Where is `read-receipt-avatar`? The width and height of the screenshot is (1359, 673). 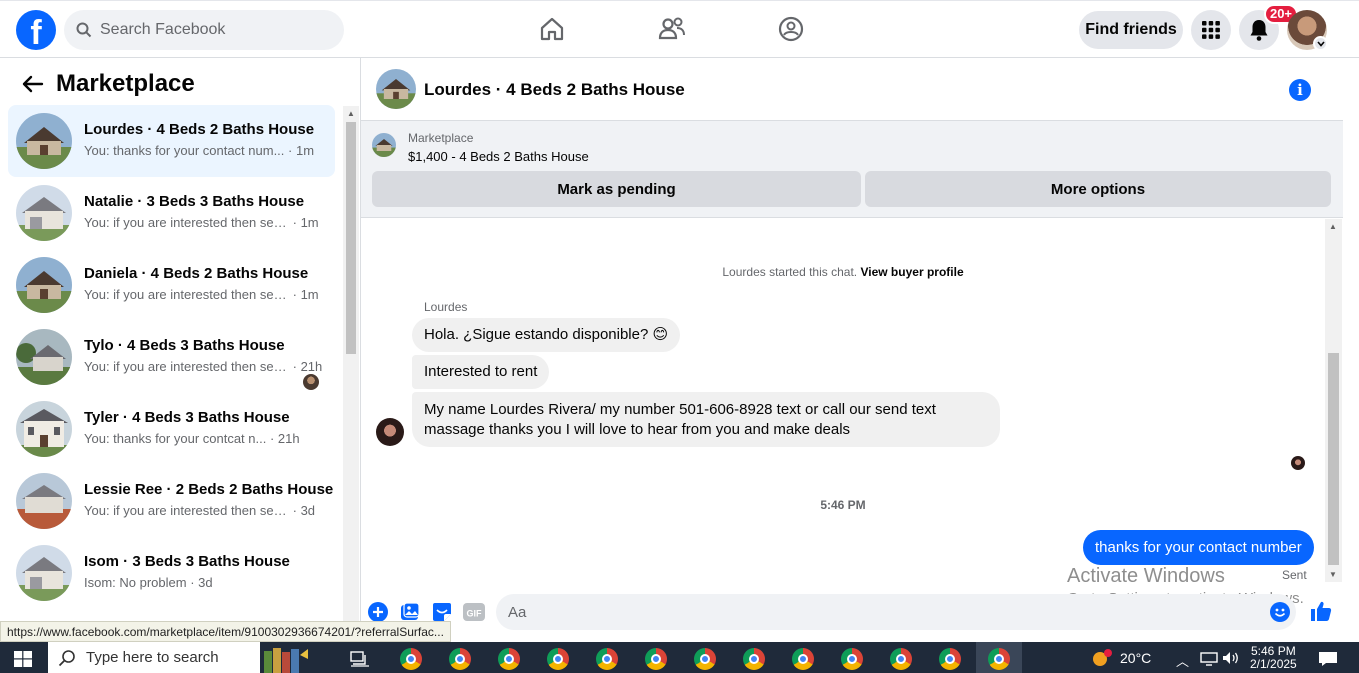 read-receipt-avatar is located at coordinates (311, 382).